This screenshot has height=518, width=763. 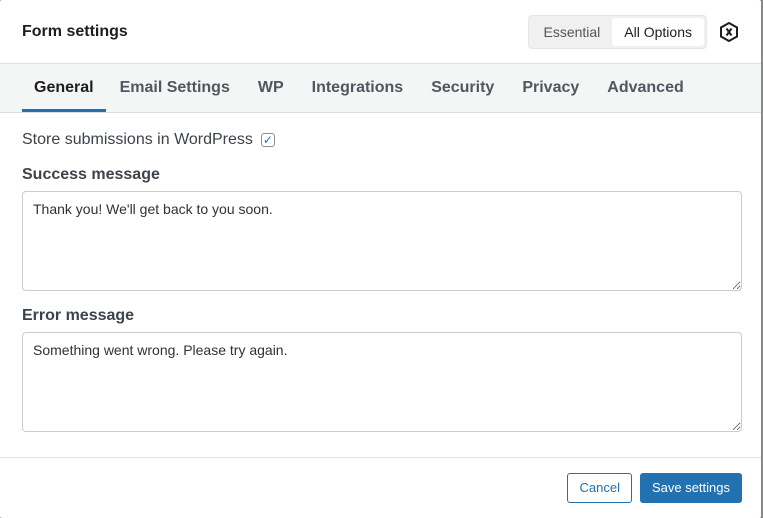 What do you see at coordinates (267, 140) in the screenshot?
I see `store-submissions-checkbox: ✓` at bounding box center [267, 140].